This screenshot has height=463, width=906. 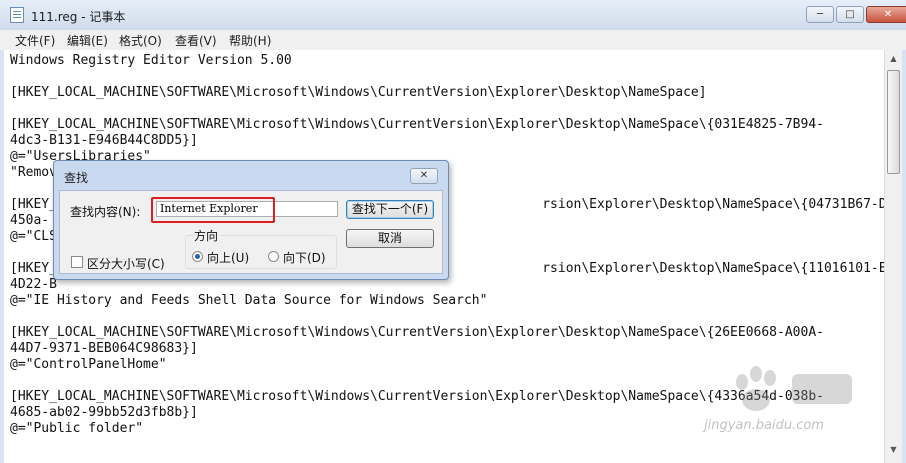 What do you see at coordinates (197, 256) in the screenshot?
I see `direction-up-radio` at bounding box center [197, 256].